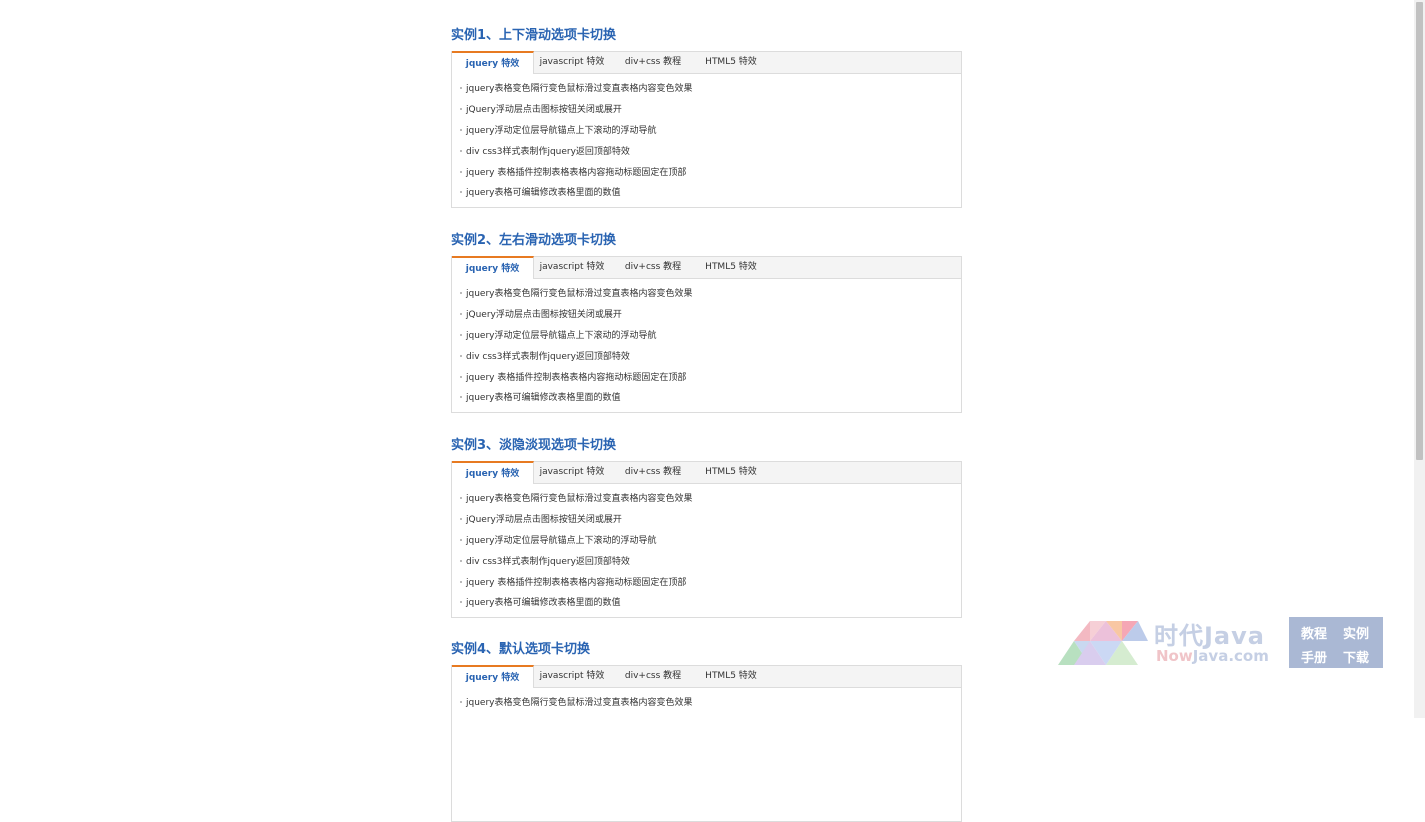 This screenshot has height=822, width=1425. I want to click on example-title: 实例4、默认选项卡切换, so click(521, 649).